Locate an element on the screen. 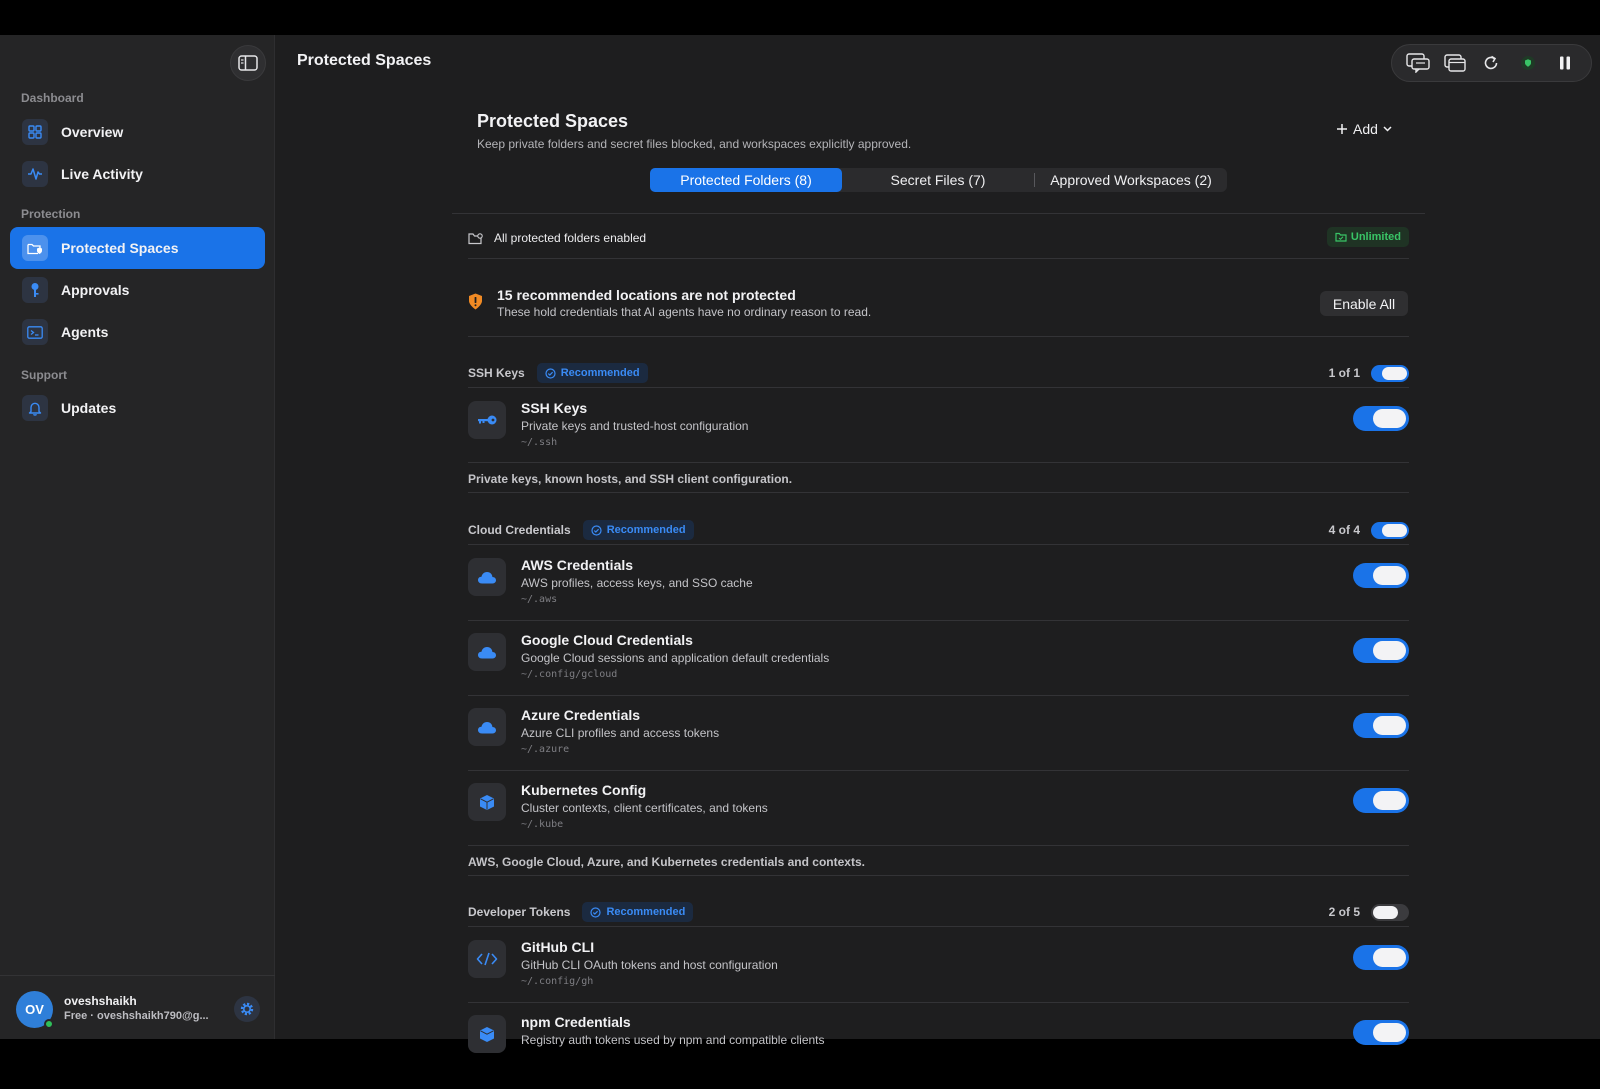 The image size is (1600, 1089). sidebar-item-label: Updates is located at coordinates (89, 408).